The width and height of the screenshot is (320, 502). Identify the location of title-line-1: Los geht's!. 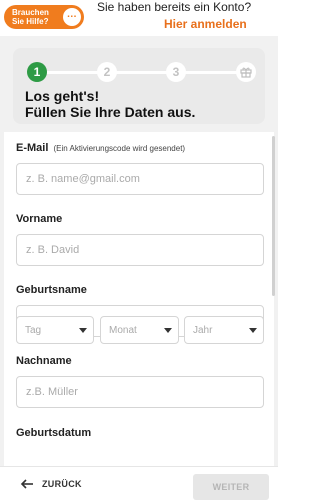
(62, 96).